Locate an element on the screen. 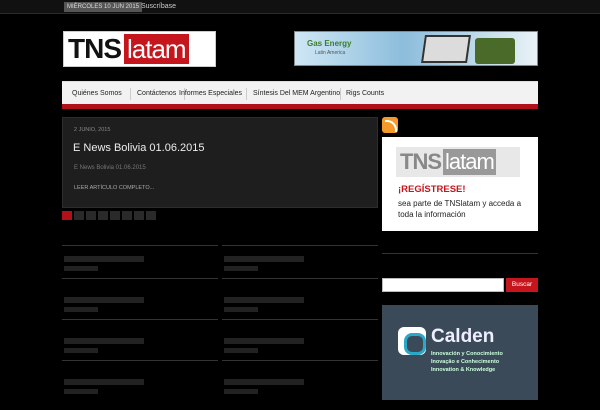 This screenshot has width=600, height=410. nav-sintesis-mem: Síntesis Del MEM Argentino is located at coordinates (296, 93).